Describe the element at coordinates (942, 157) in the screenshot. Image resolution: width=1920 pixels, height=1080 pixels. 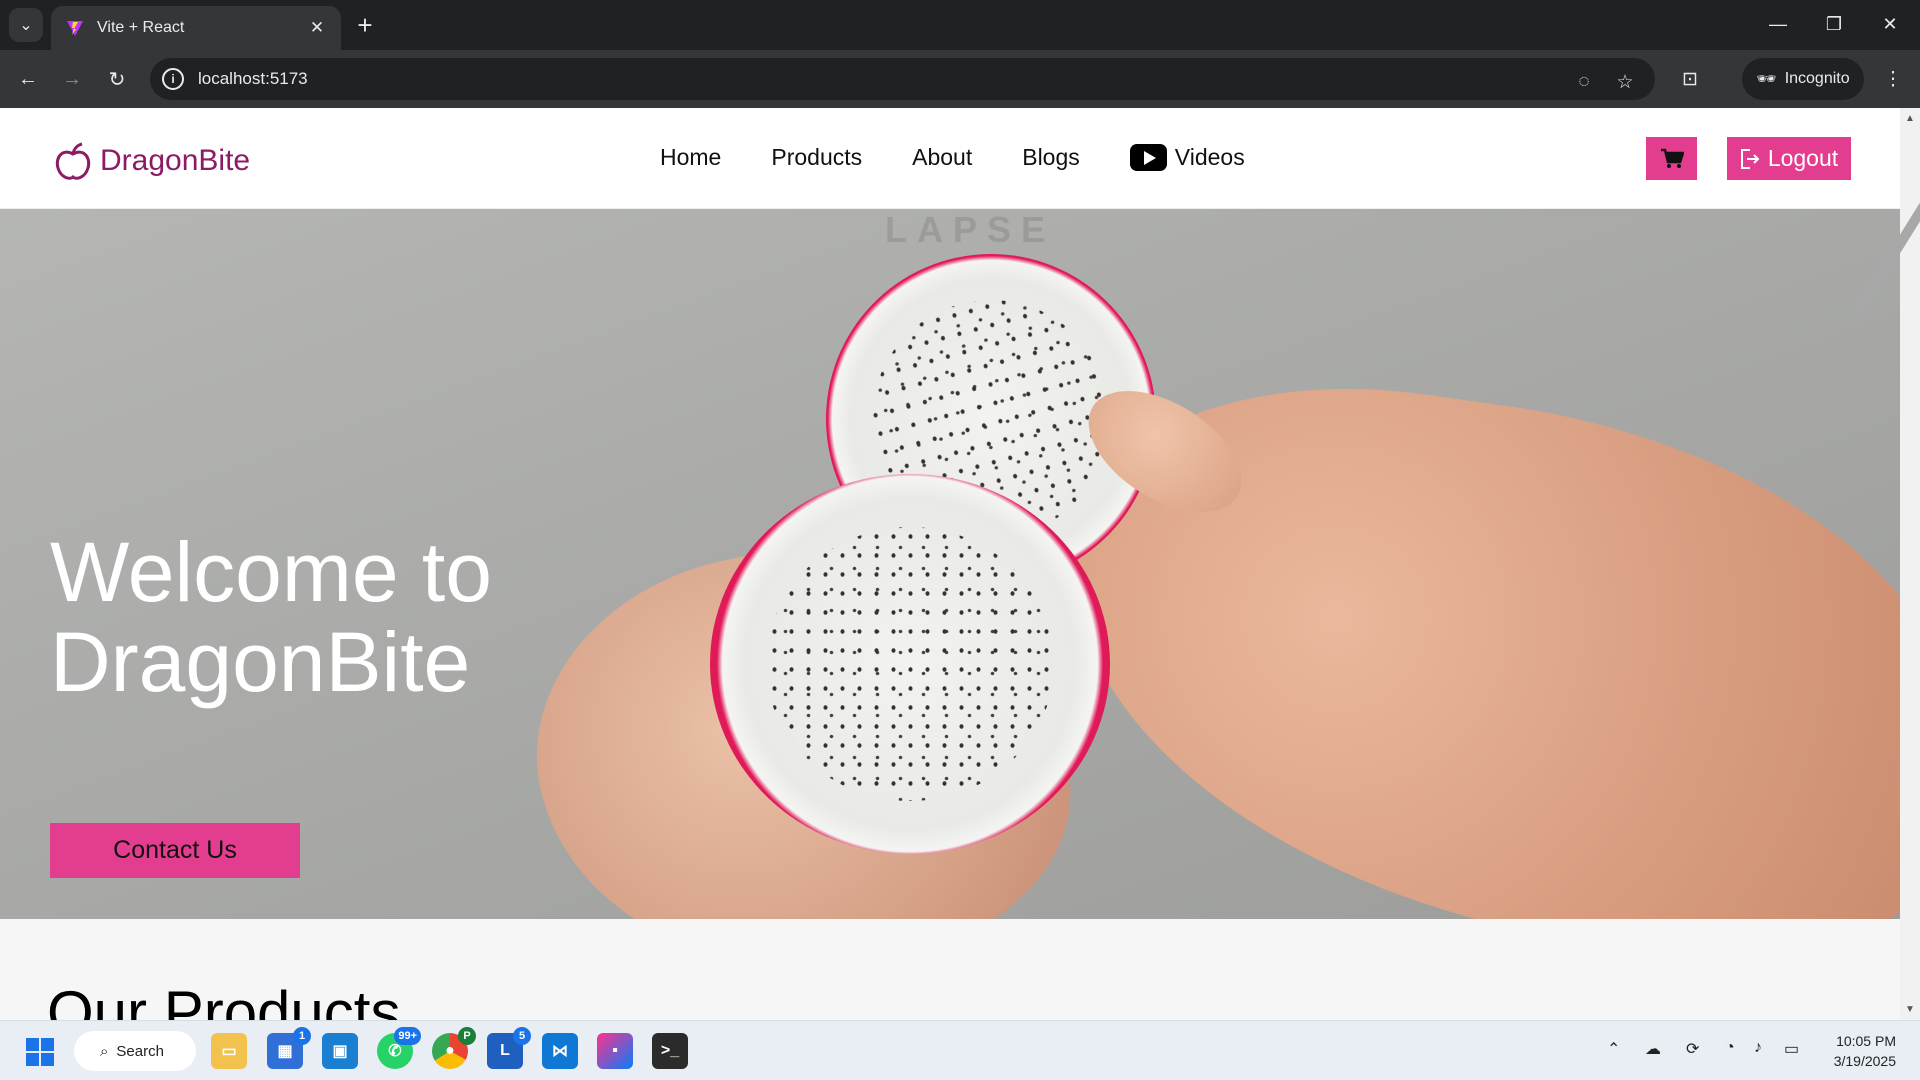
I see `nav-about: About` at that location.